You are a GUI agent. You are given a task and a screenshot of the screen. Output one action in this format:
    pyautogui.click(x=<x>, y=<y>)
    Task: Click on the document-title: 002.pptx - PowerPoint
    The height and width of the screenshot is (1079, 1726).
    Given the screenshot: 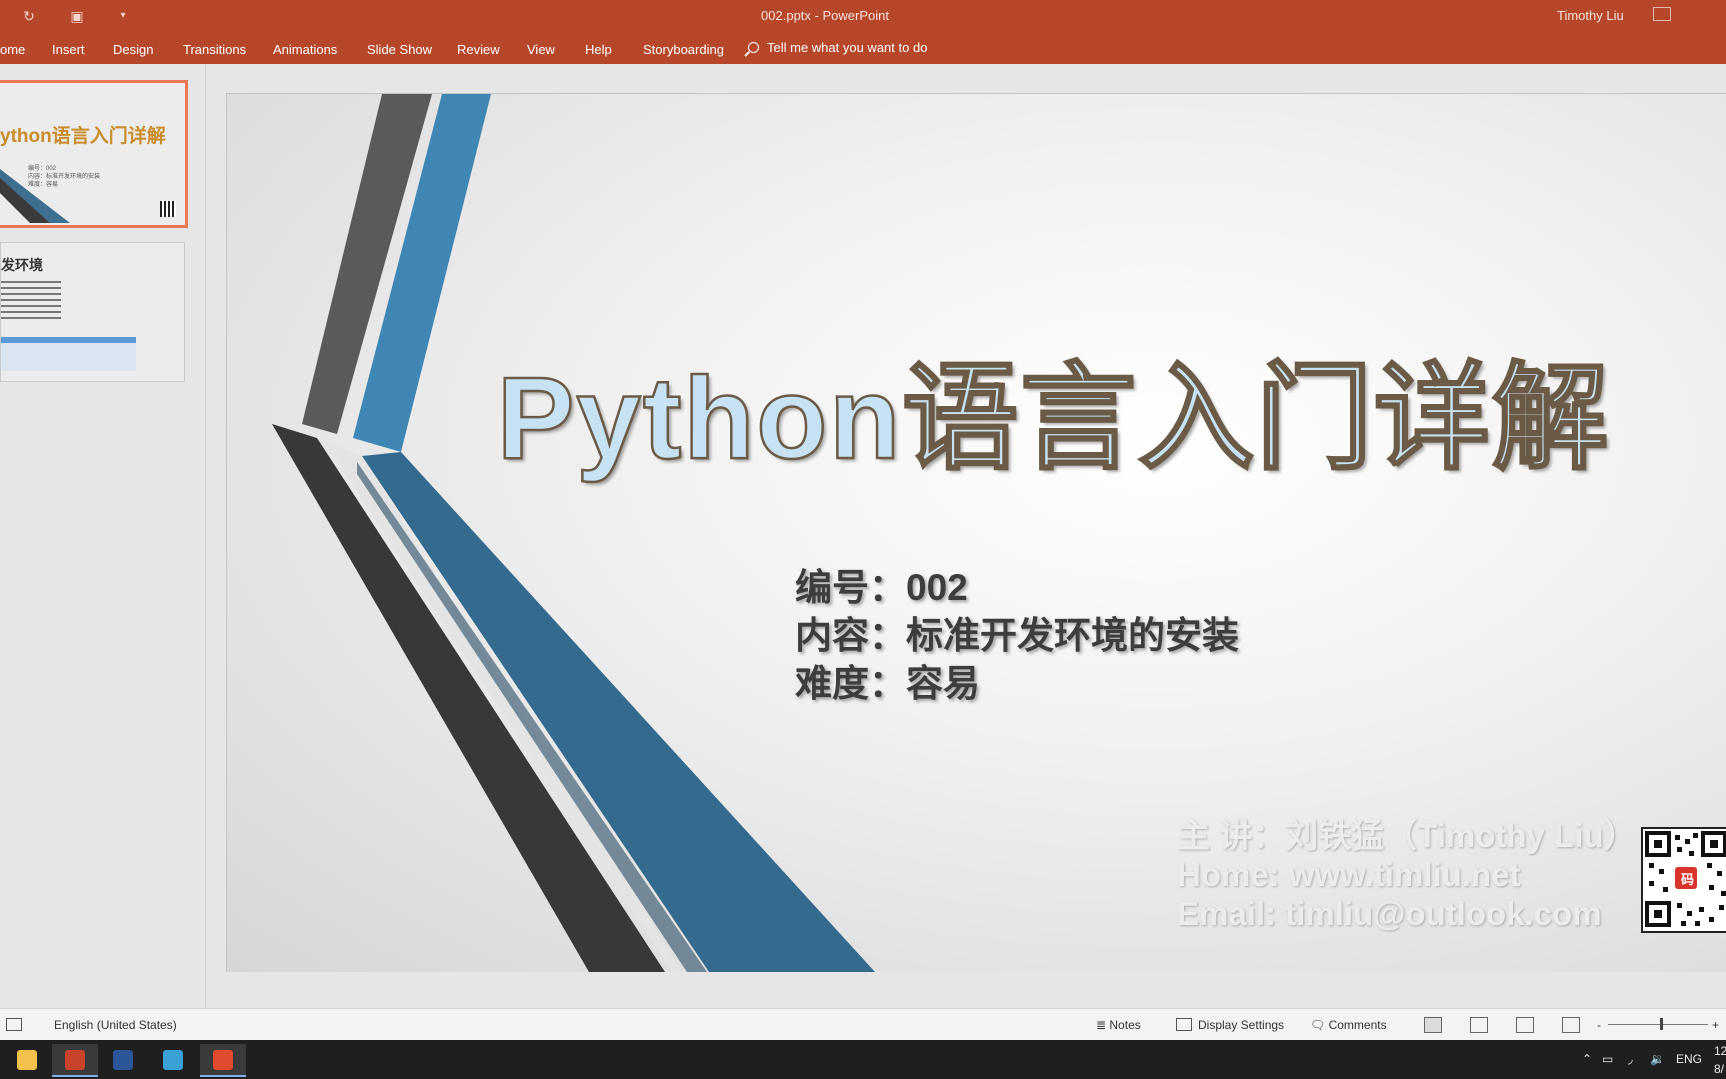 What is the action you would take?
    pyautogui.click(x=825, y=15)
    